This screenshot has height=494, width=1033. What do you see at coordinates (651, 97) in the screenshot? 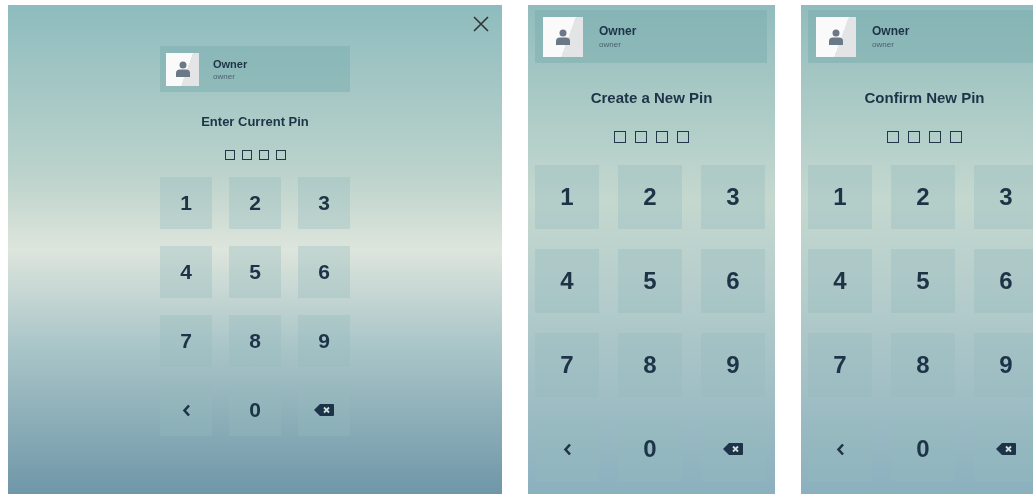
I see `pin-prompt: Create a New Pin` at bounding box center [651, 97].